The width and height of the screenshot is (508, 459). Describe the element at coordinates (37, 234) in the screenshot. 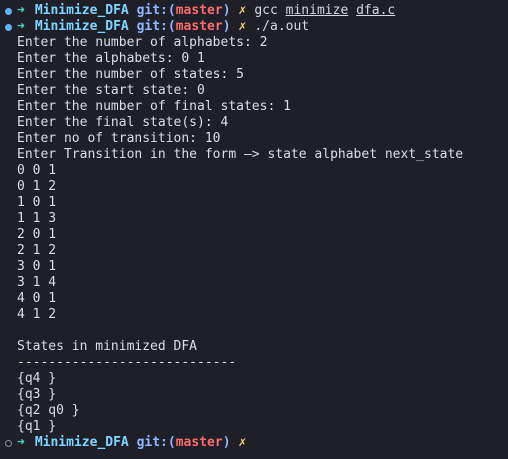

I see `transition-line: 2 0 1` at that location.